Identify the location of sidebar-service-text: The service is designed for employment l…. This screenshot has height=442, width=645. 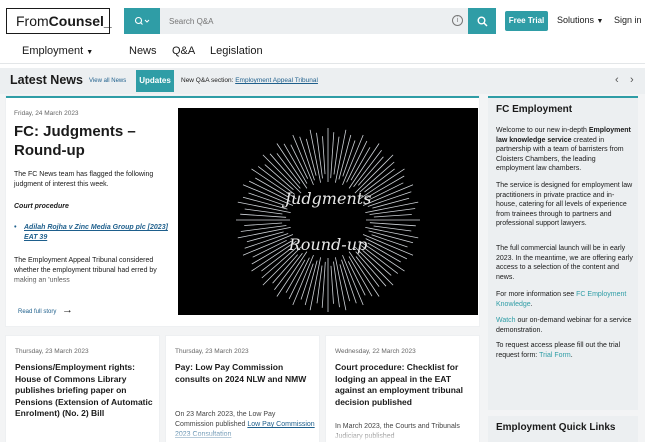
(564, 204).